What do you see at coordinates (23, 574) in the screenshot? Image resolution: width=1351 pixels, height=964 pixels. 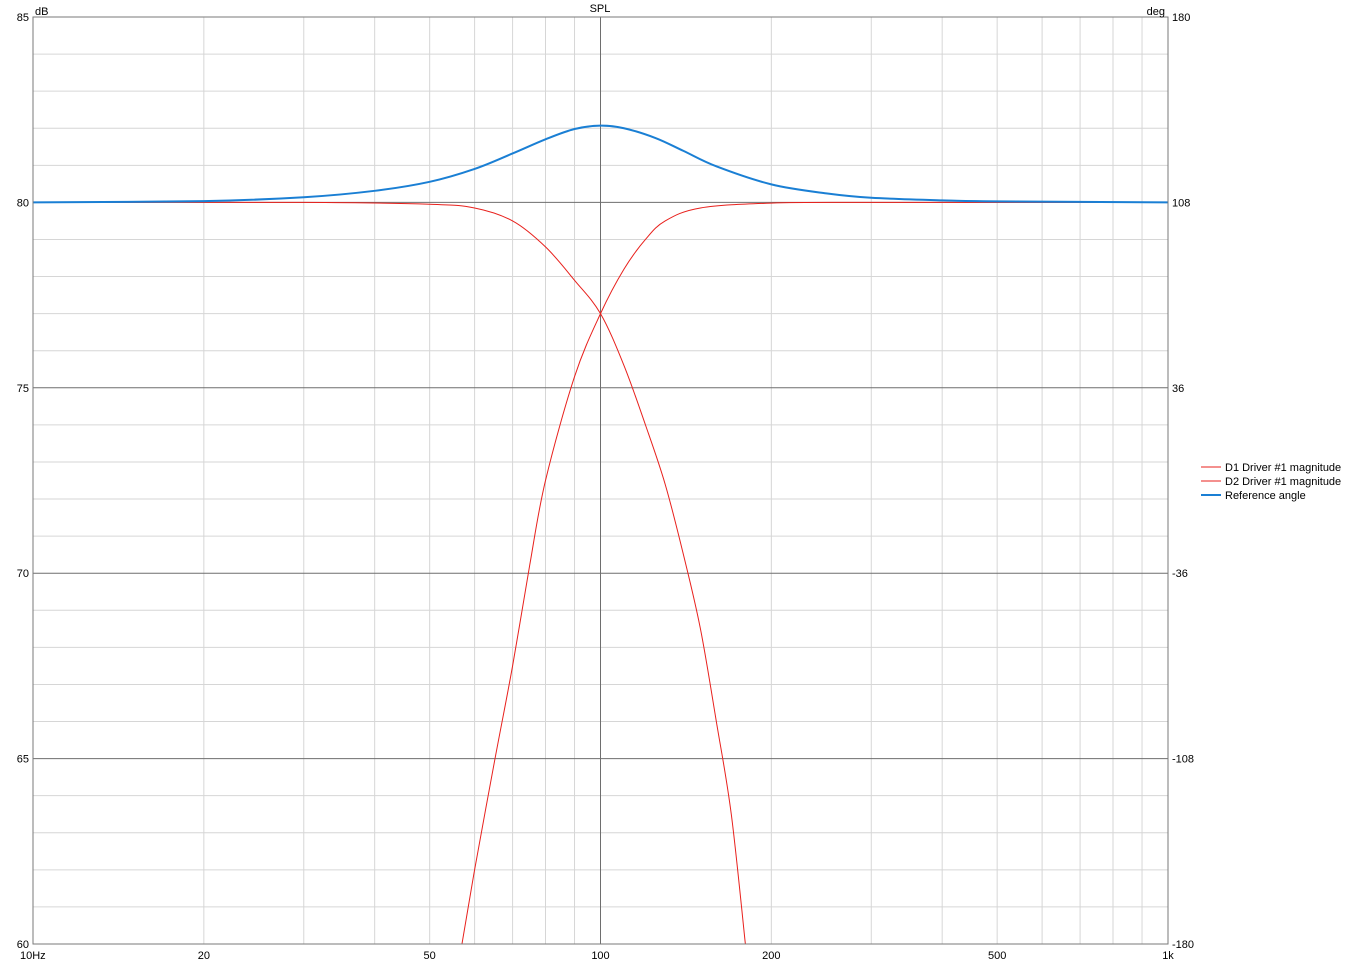 I see `y-left-tick-label: 70` at bounding box center [23, 574].